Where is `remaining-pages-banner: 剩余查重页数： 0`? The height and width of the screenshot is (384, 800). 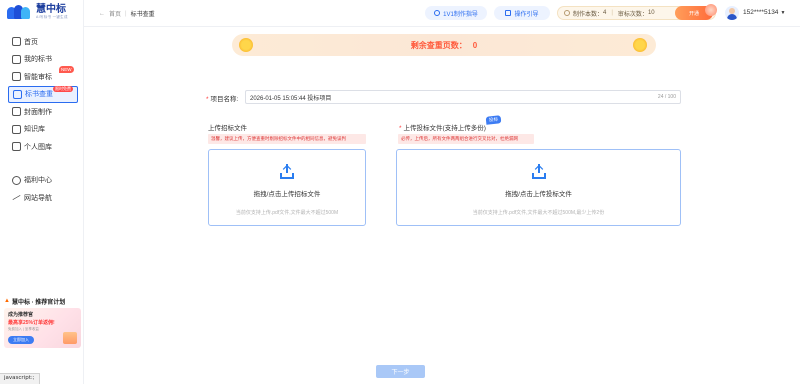 remaining-pages-banner: 剩余查重页数： 0 is located at coordinates (444, 45).